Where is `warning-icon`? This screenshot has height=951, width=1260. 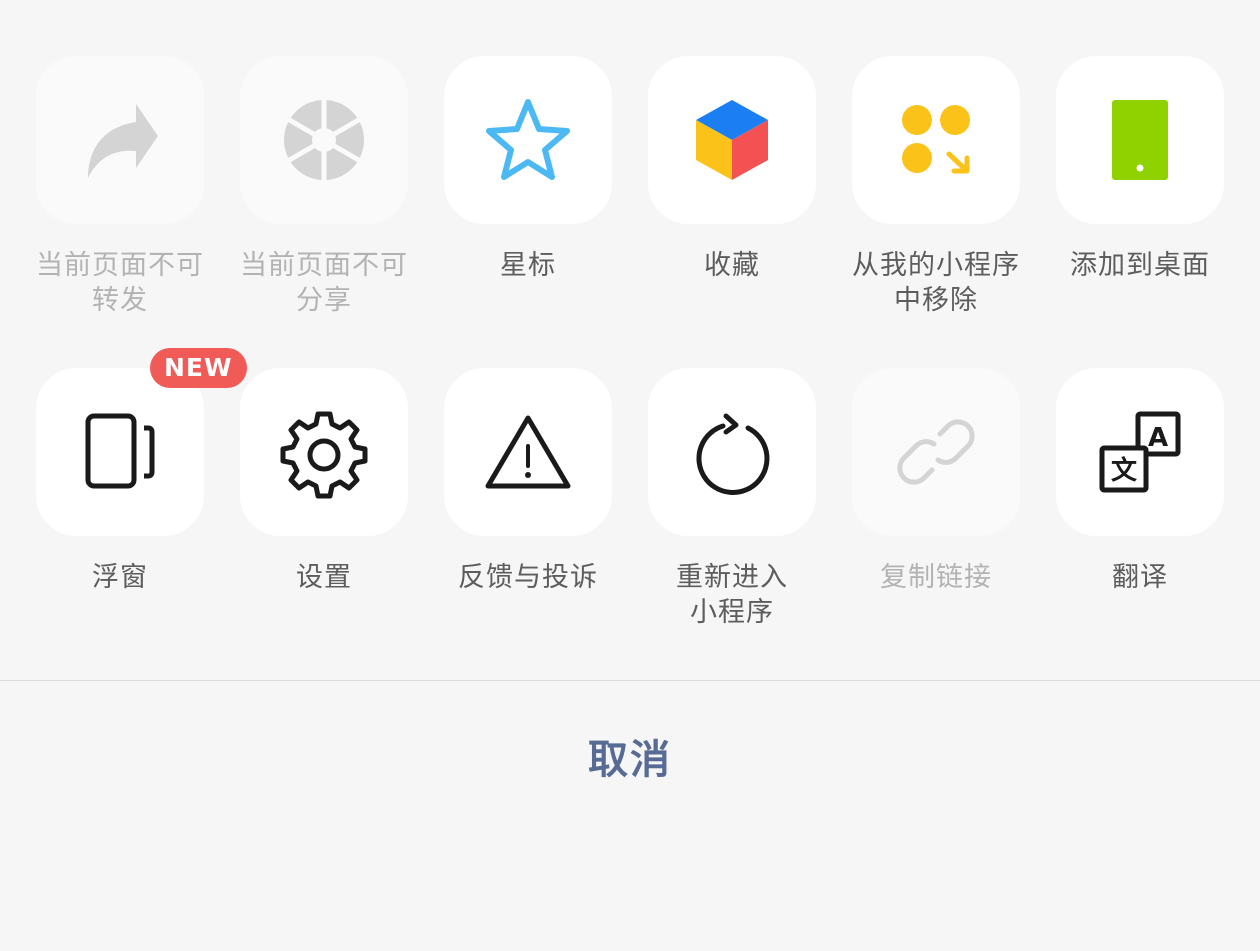 warning-icon is located at coordinates (528, 452).